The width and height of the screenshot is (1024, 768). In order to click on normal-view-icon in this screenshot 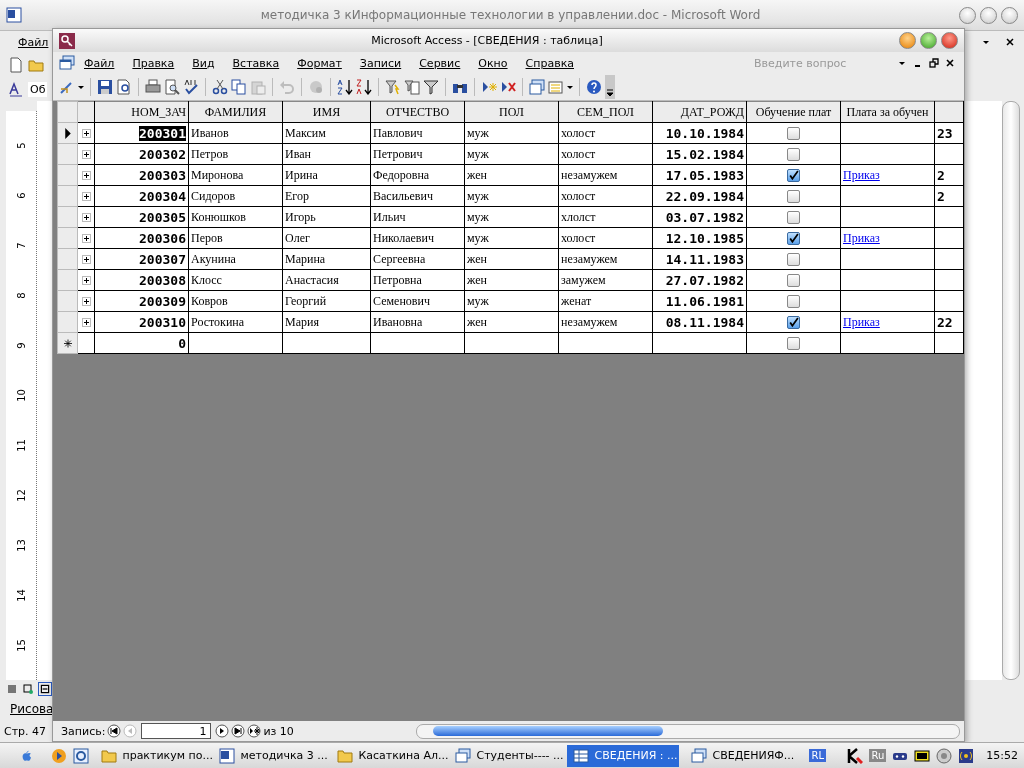, I will do `click(12, 689)`.